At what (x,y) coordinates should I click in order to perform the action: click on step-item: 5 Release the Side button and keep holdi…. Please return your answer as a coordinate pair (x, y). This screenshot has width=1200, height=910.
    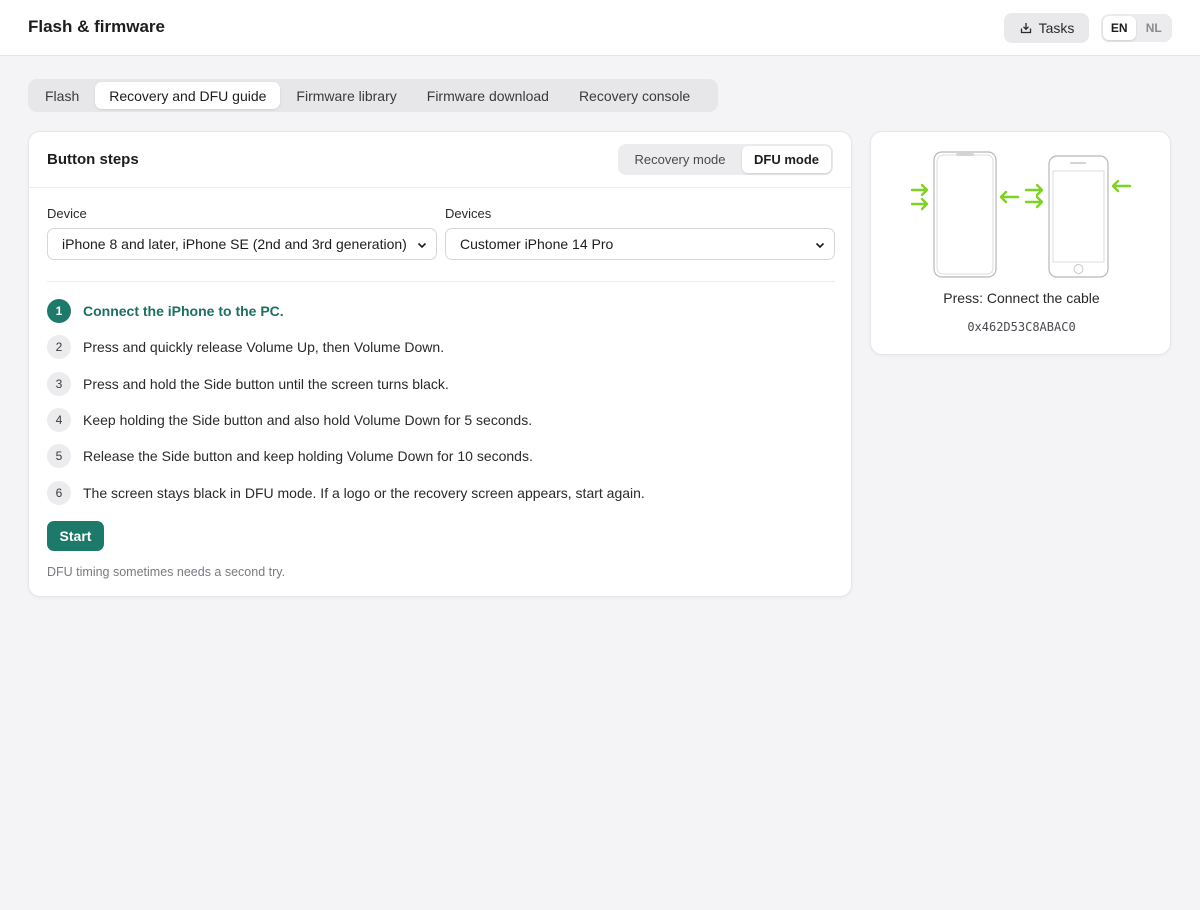
    Looking at the image, I should click on (290, 456).